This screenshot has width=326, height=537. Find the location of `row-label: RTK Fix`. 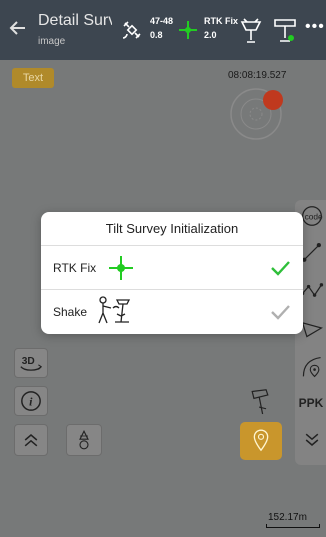

row-label: RTK Fix is located at coordinates (75, 268).